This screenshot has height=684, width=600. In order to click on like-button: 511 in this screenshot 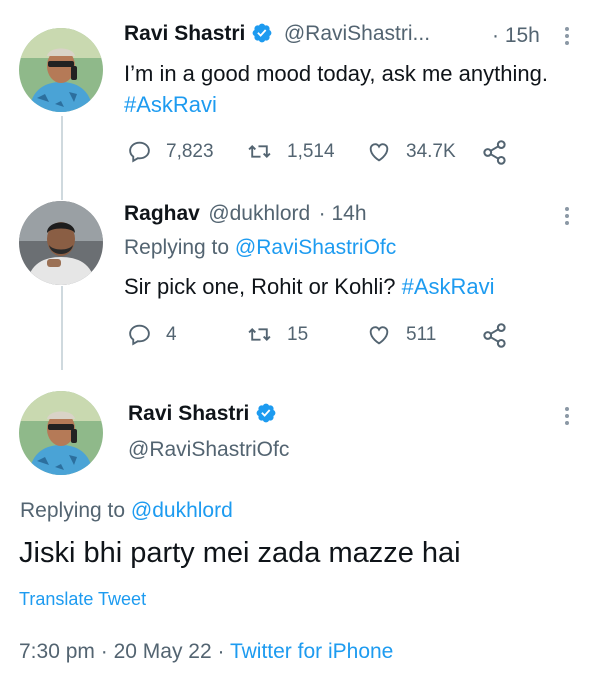, I will do `click(401, 334)`.